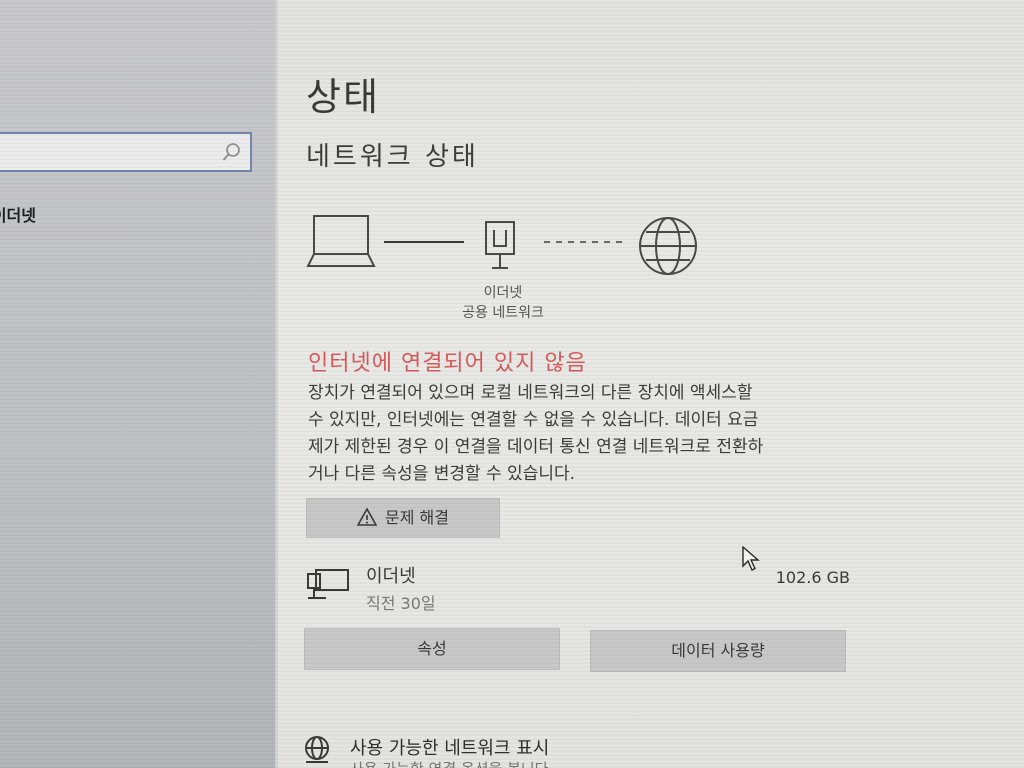 This screenshot has height=768, width=1024. Describe the element at coordinates (317, 749) in the screenshot. I see `network-globe-icon` at that location.